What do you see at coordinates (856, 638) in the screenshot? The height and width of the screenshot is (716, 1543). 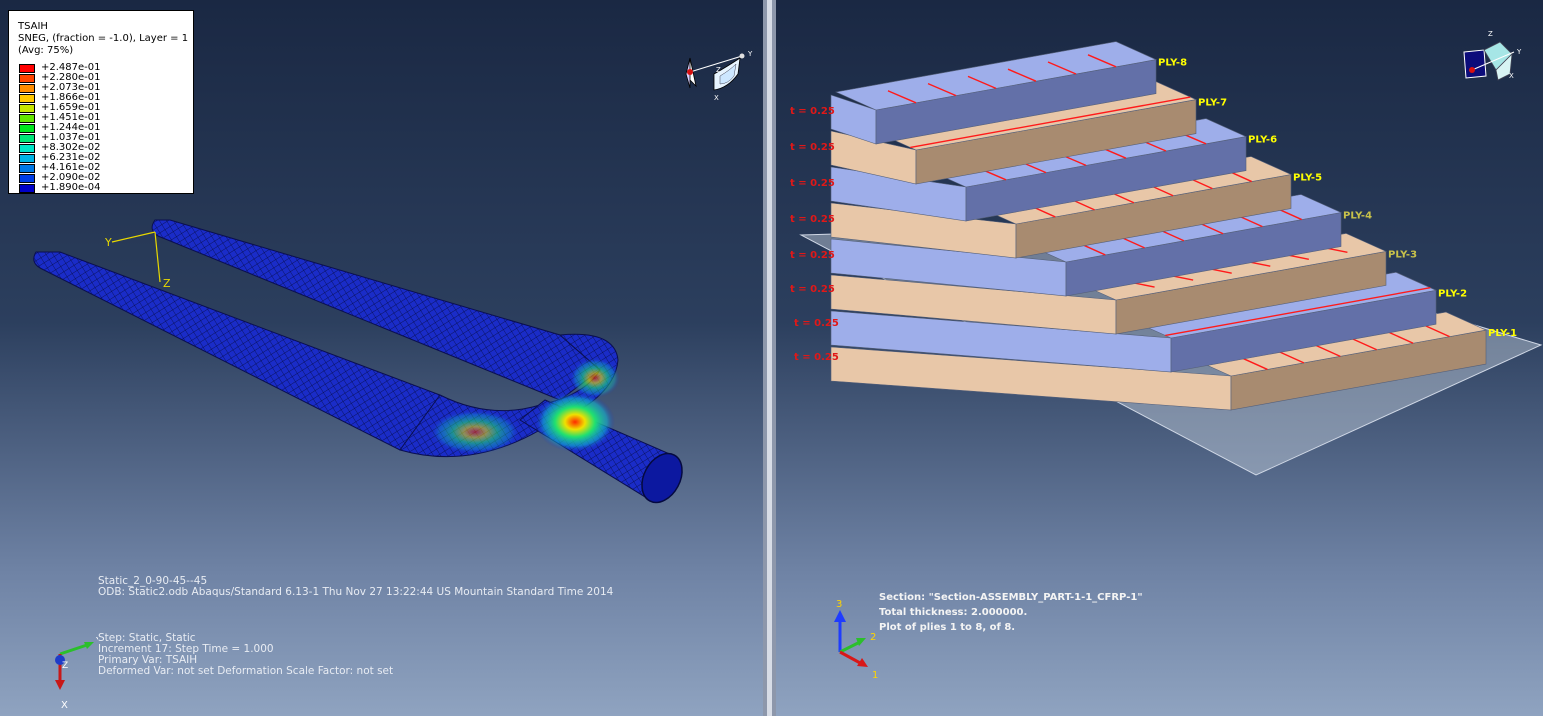 I see `material-axis-triad: 3 2 1` at bounding box center [856, 638].